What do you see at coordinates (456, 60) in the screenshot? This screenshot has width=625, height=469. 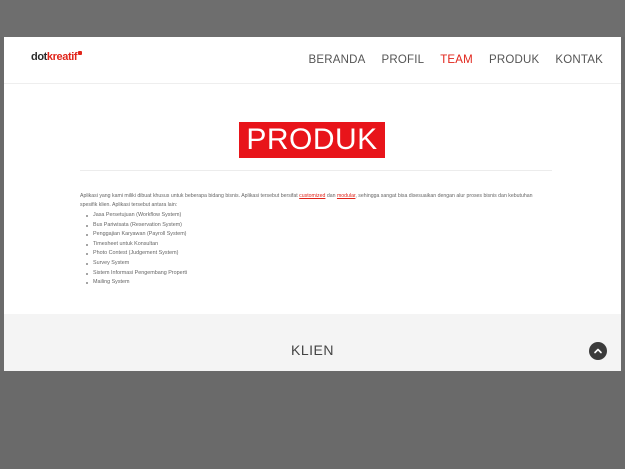 I see `nav-team: TEAM` at bounding box center [456, 60].